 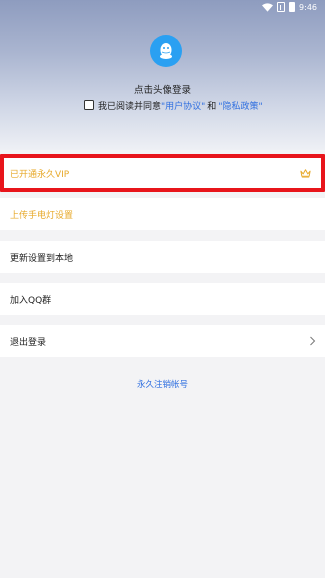 What do you see at coordinates (212, 106) in the screenshot?
I see `agreement-conjunction: 和` at bounding box center [212, 106].